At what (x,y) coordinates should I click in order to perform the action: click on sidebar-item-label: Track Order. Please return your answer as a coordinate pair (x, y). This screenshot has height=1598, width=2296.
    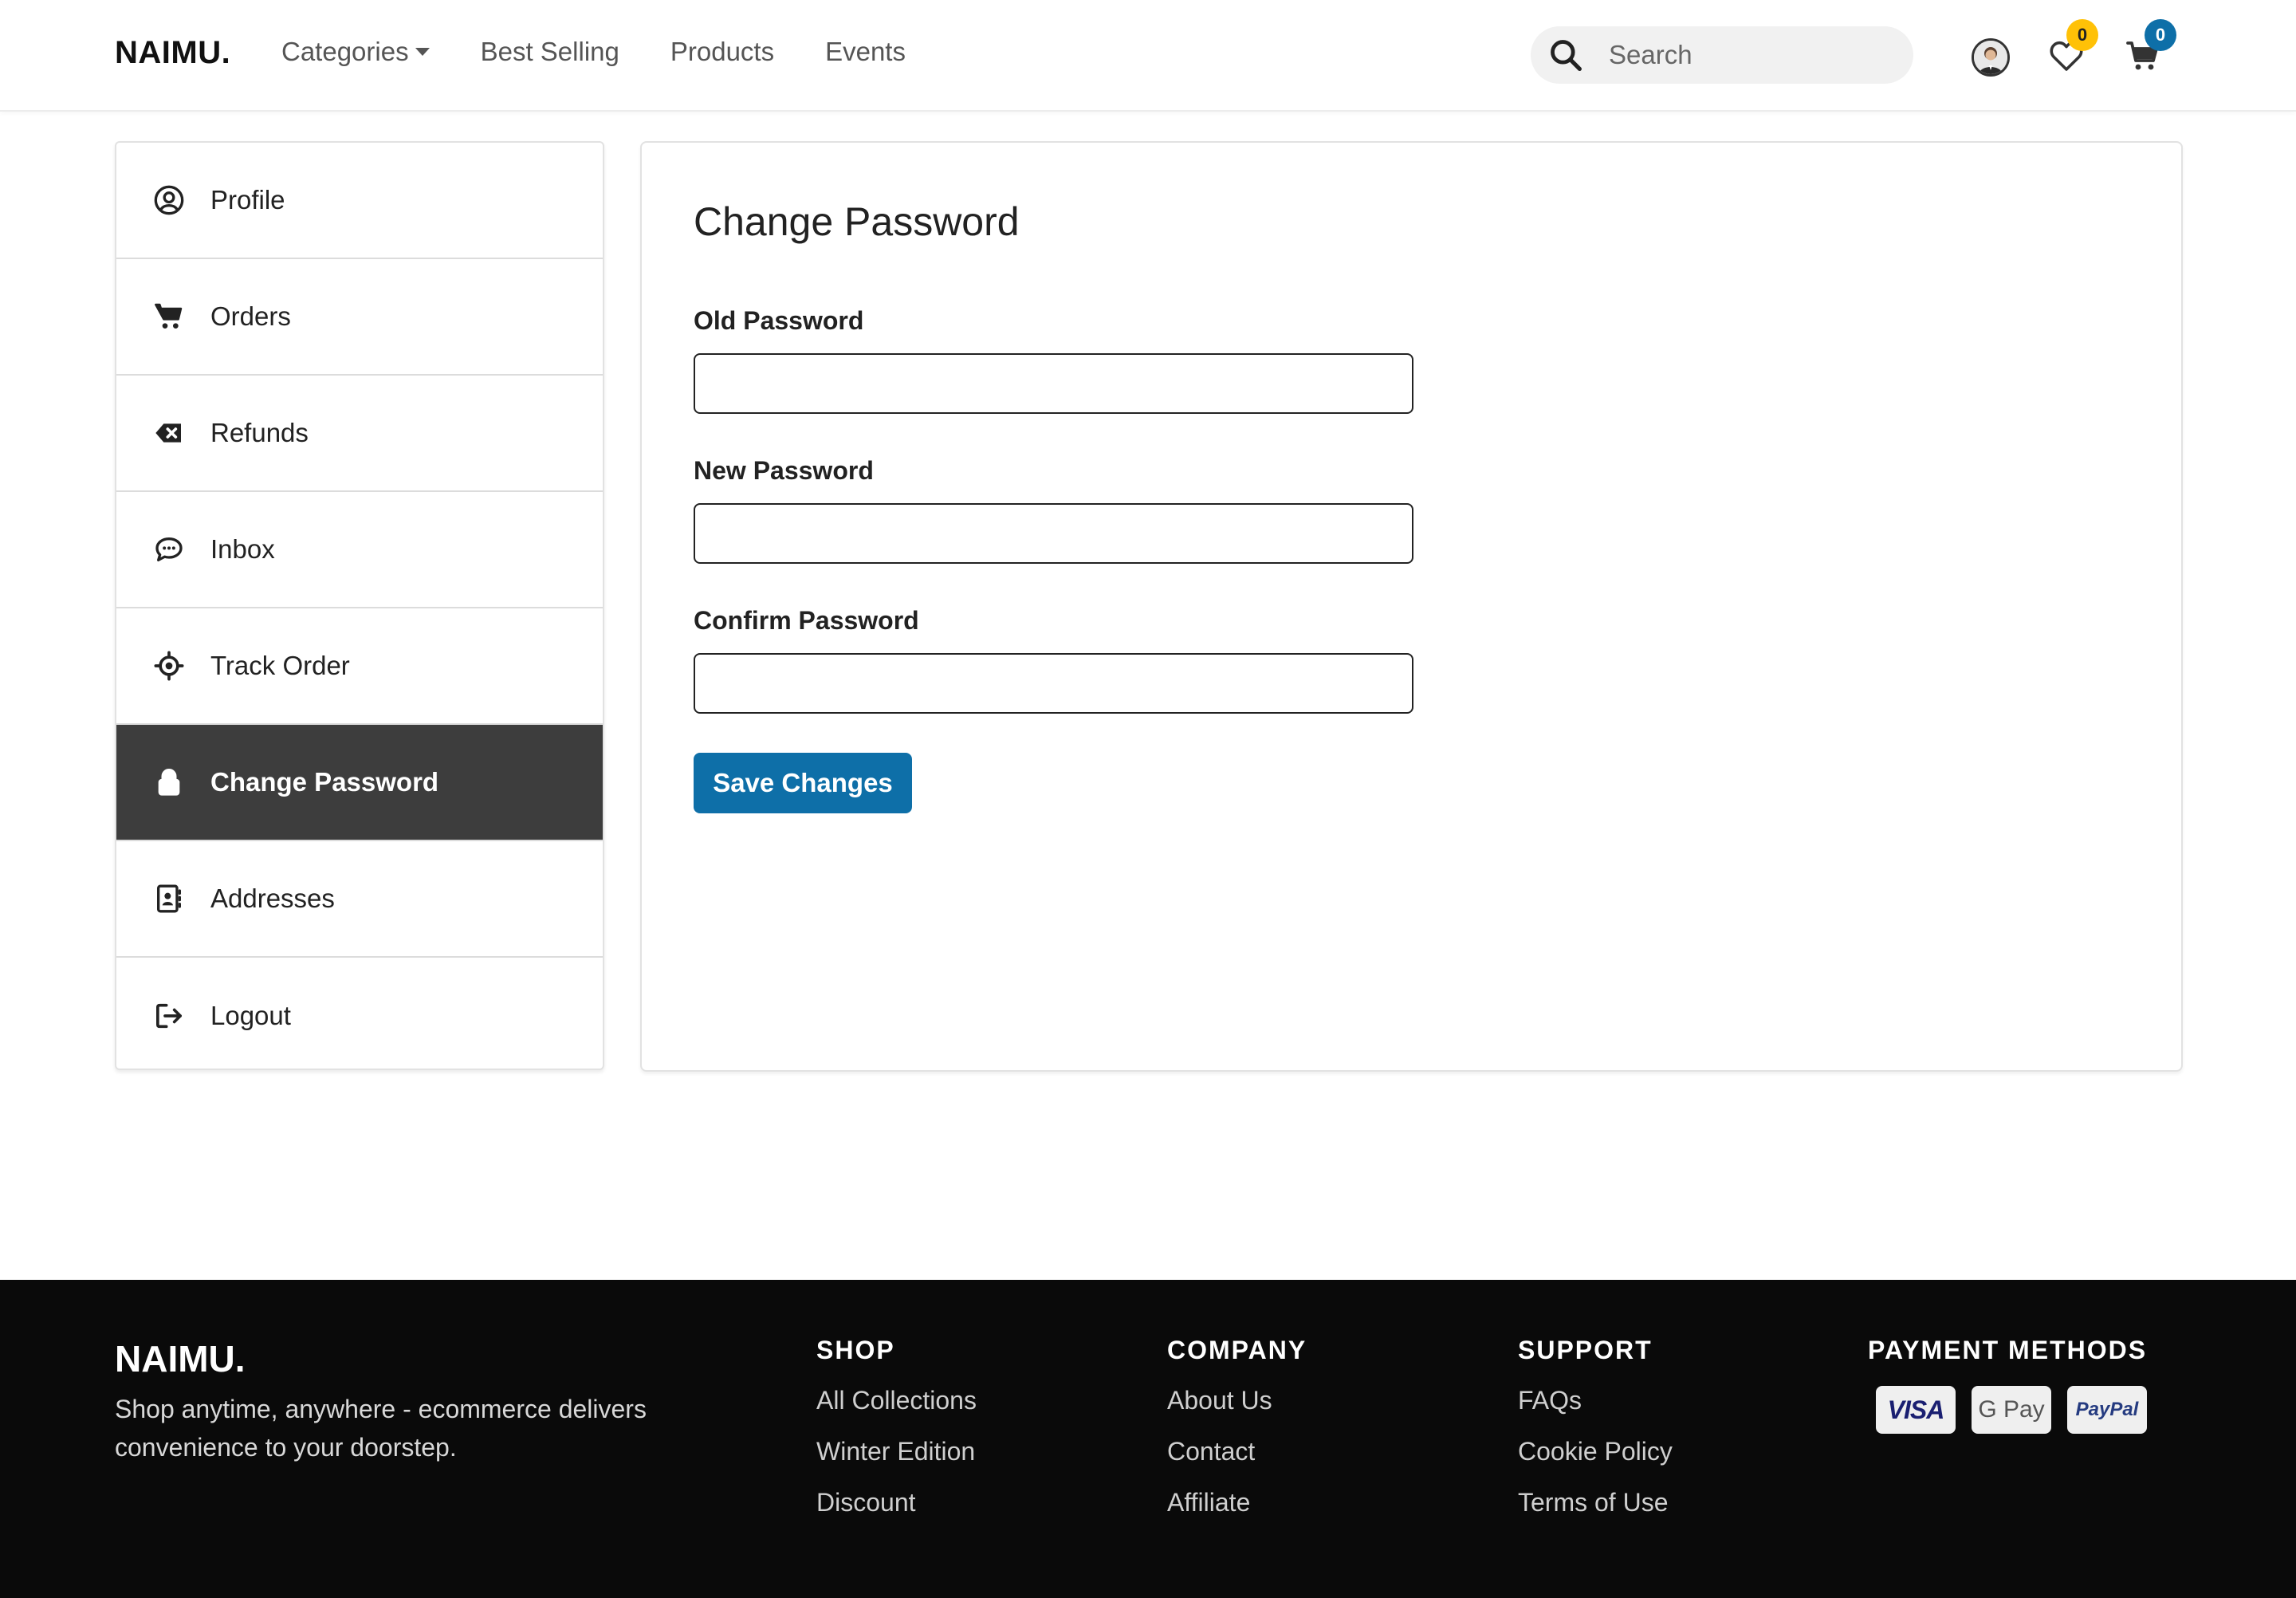
    Looking at the image, I should click on (280, 665).